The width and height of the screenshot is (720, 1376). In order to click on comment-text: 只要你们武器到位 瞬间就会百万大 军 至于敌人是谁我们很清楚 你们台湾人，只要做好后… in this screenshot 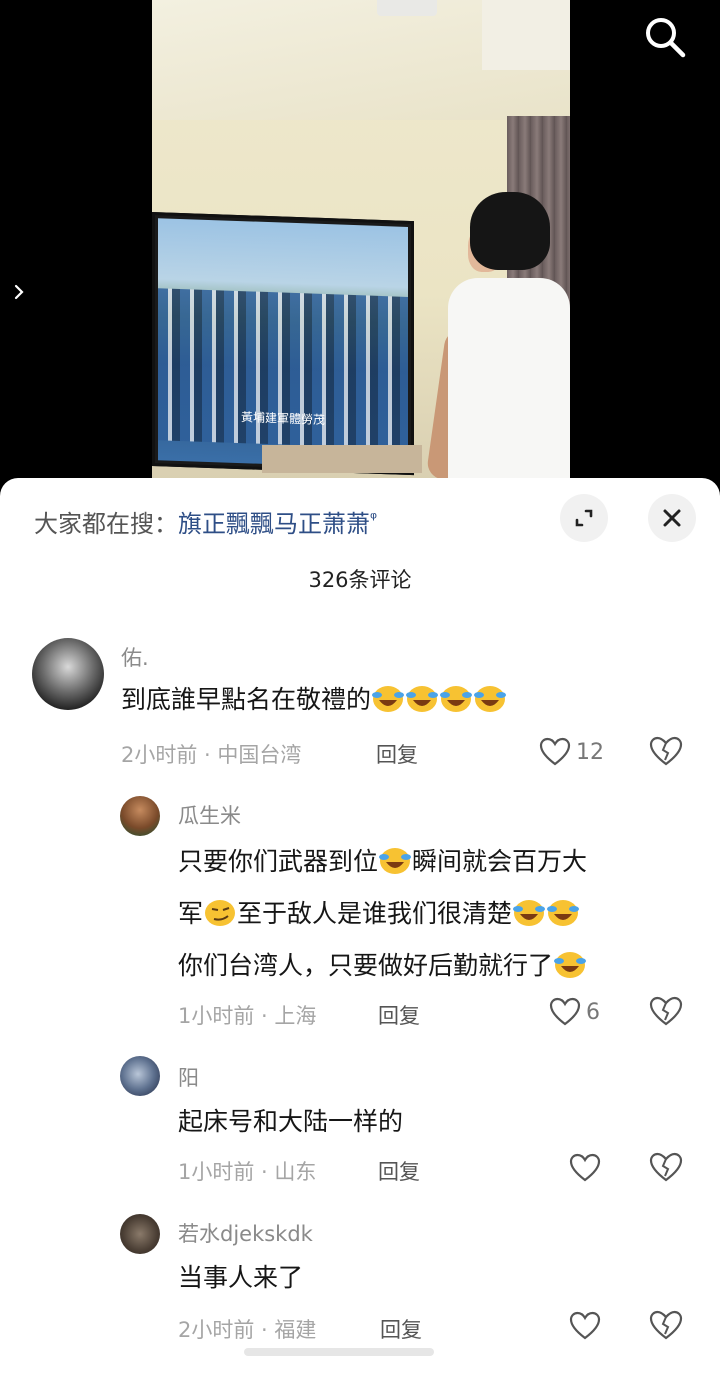, I will do `click(438, 914)`.